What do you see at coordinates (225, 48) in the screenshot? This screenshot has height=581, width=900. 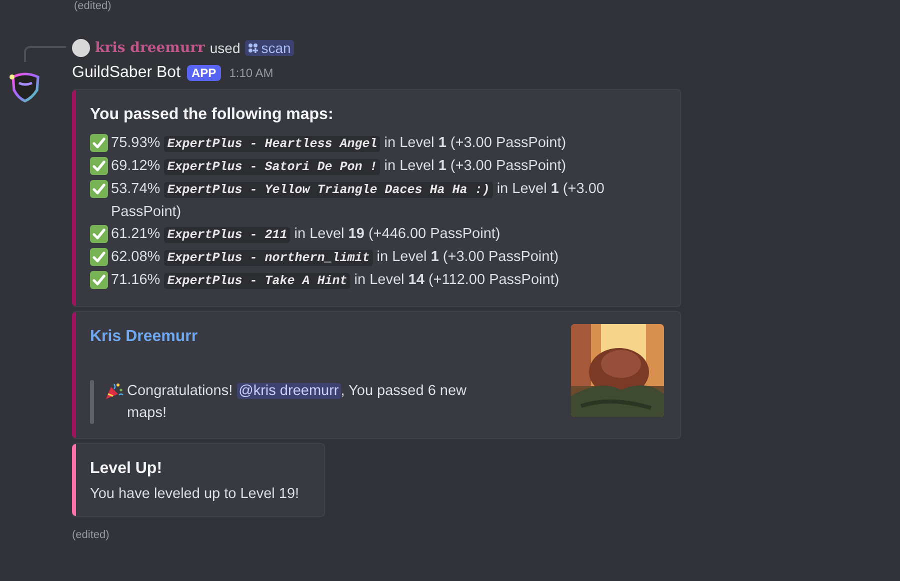 I see `used-label: used` at bounding box center [225, 48].